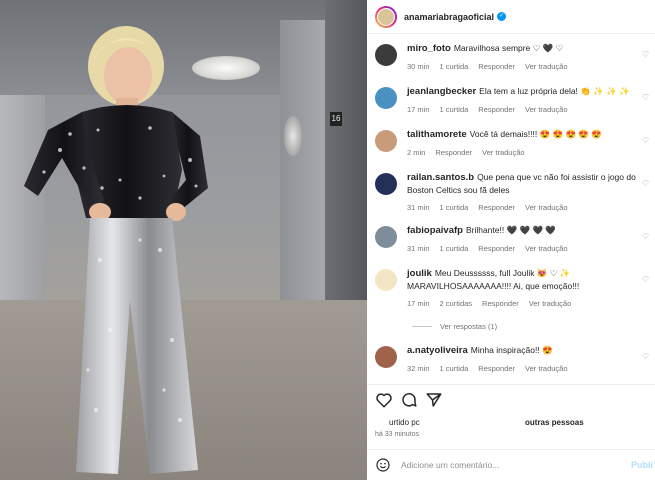  What do you see at coordinates (642, 465) in the screenshot?
I see `publish-button: Publi` at bounding box center [642, 465].